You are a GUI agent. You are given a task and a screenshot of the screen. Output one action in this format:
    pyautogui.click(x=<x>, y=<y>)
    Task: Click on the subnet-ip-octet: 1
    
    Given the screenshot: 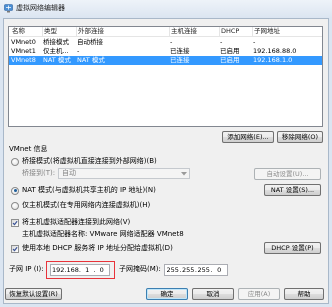 What is the action you would take?
    pyautogui.click(x=87, y=270)
    